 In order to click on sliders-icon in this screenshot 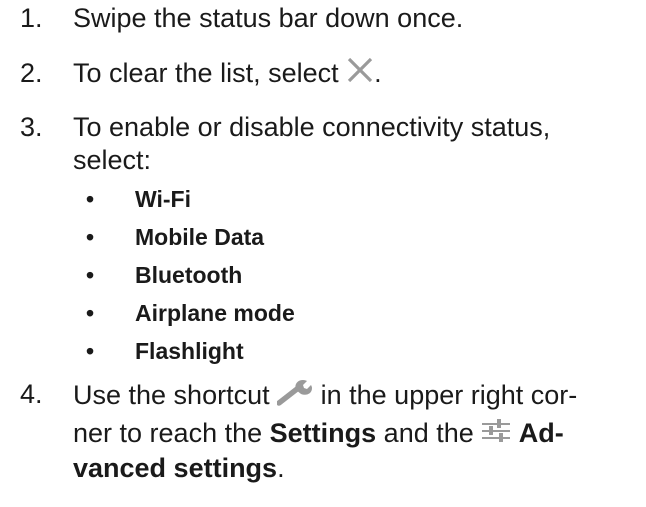, I will do `click(496, 430)`.